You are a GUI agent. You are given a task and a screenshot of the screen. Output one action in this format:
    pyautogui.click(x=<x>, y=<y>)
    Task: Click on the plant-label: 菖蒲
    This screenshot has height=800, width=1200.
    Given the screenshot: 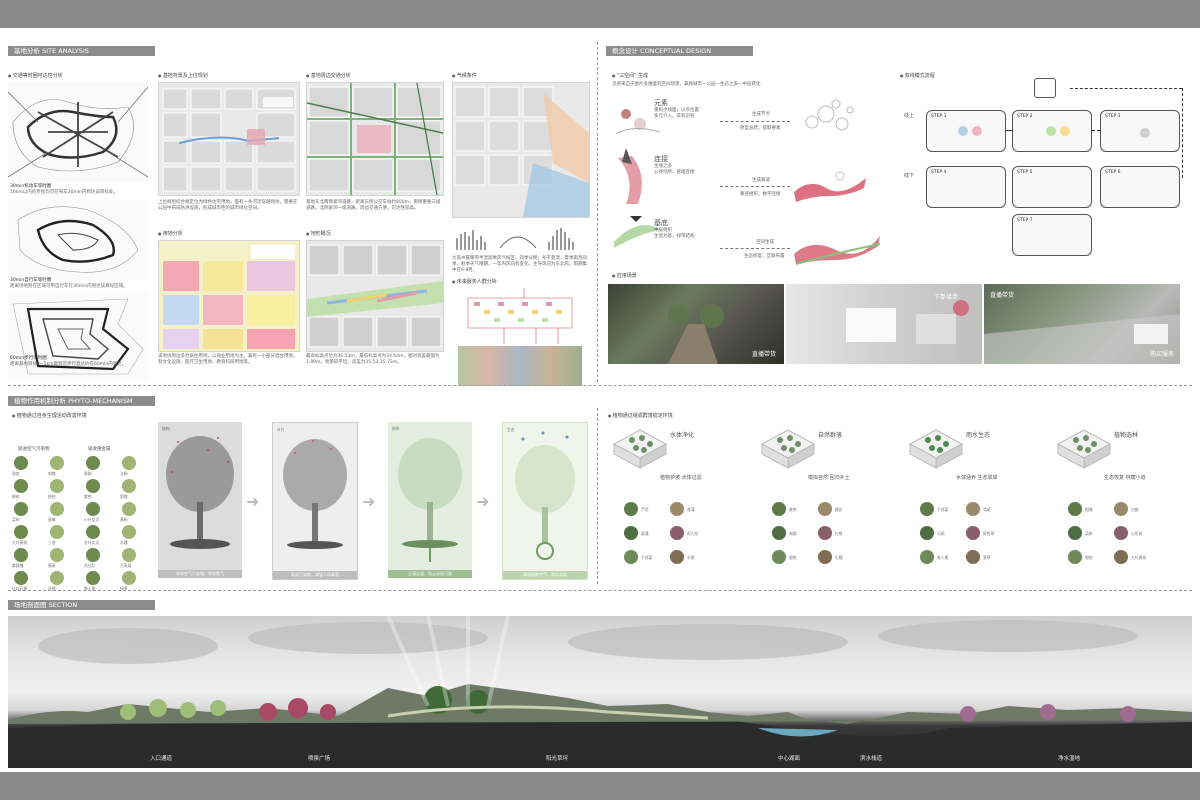 What is the action you would take?
    pyautogui.click(x=645, y=533)
    